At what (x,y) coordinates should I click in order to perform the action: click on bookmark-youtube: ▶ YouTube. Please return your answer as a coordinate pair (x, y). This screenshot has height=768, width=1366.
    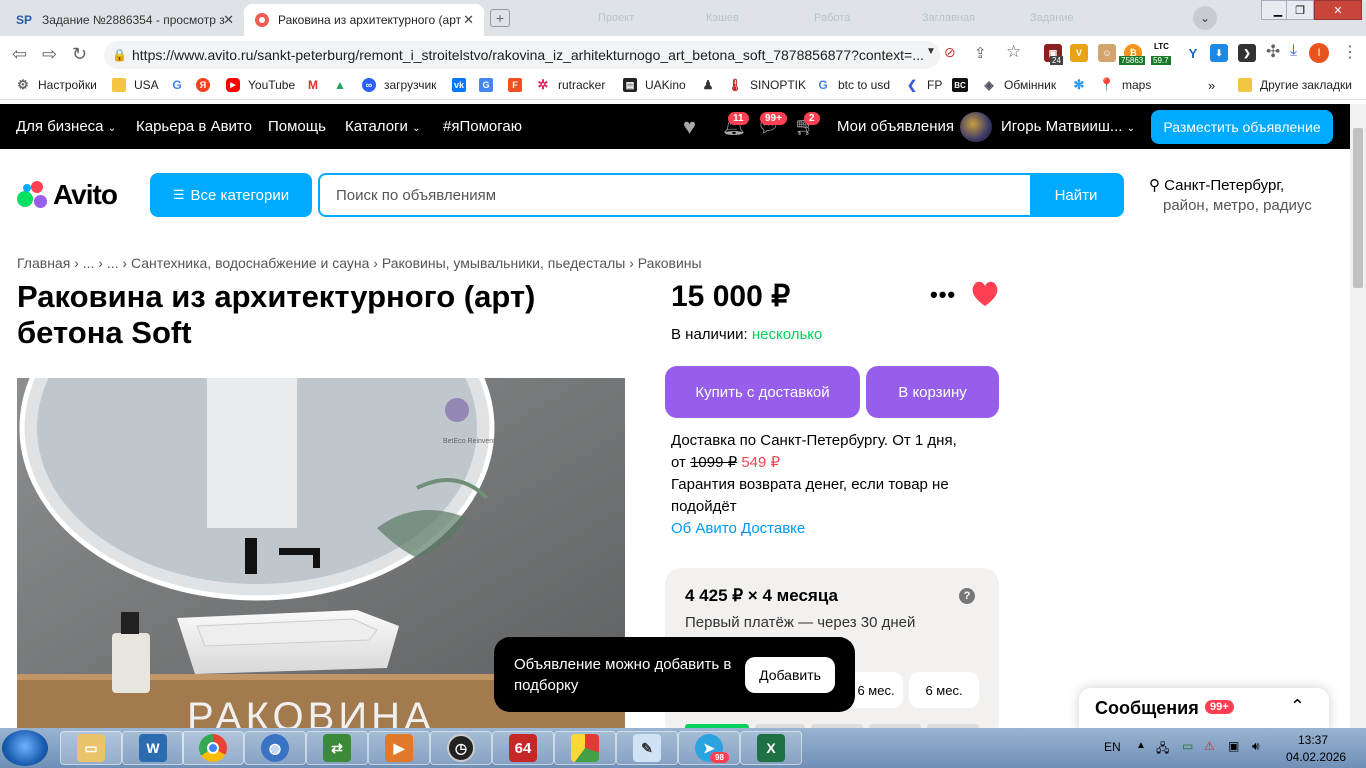
    Looking at the image, I should click on (260, 85).